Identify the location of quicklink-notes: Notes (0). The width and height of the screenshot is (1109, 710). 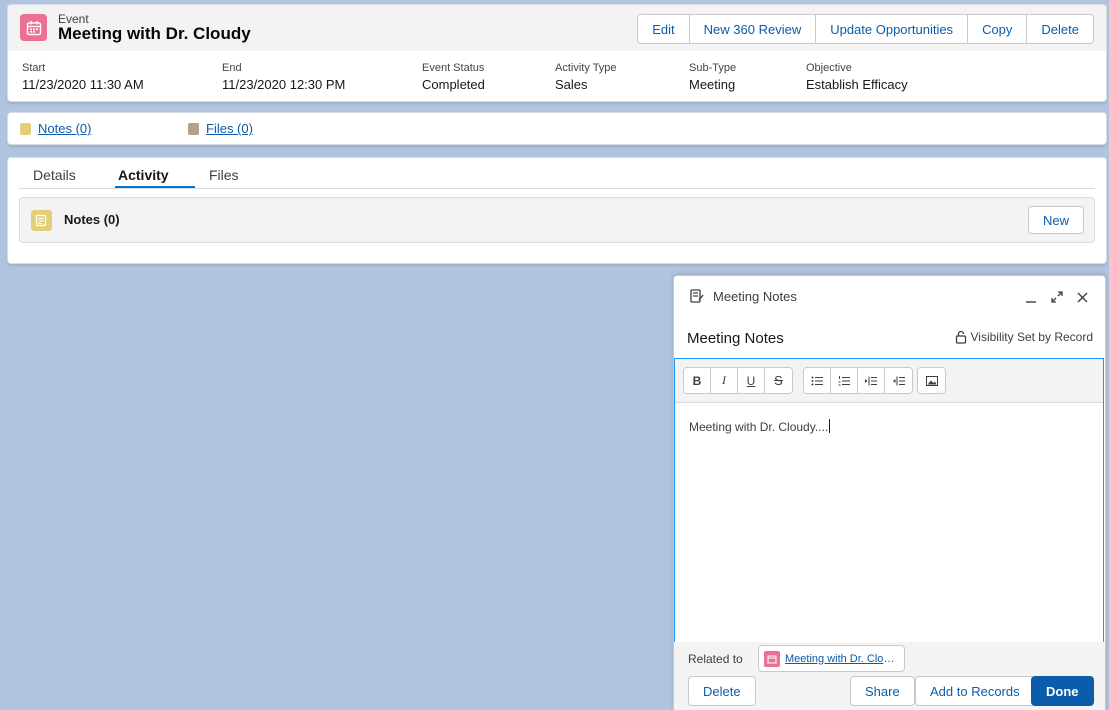
(55, 128).